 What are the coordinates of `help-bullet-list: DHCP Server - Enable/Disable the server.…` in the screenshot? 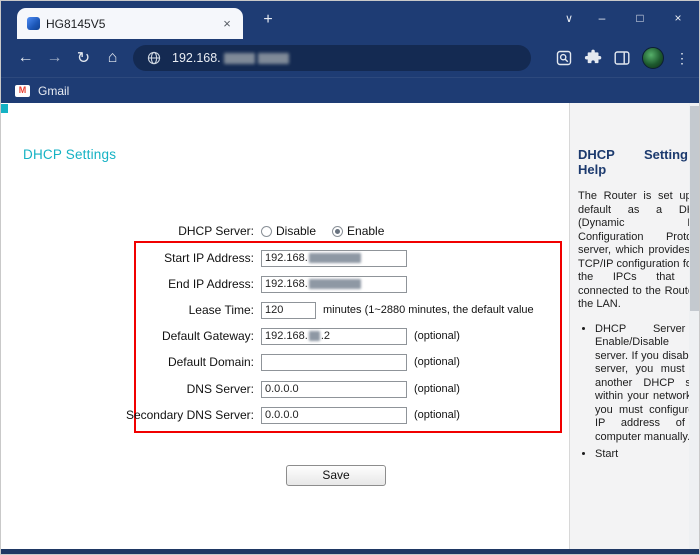 It's located at (633, 392).